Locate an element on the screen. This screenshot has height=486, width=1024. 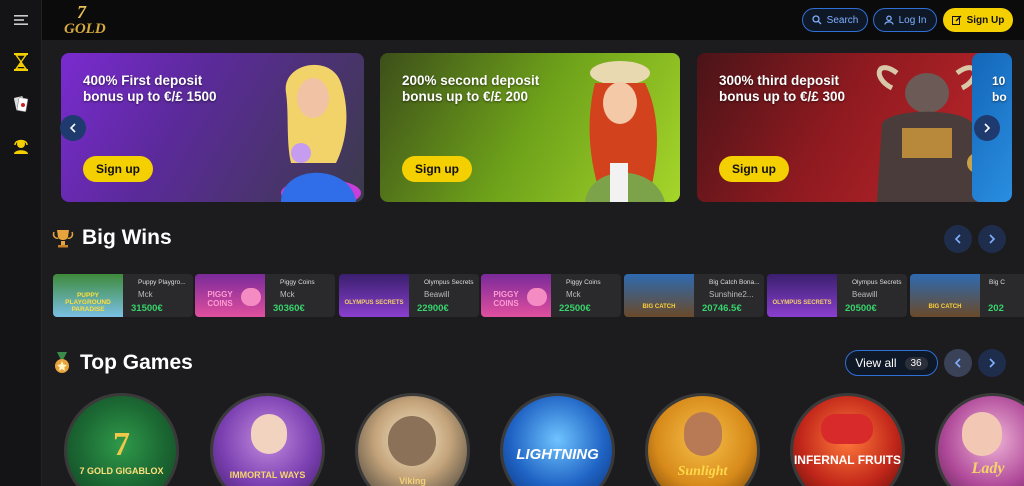
chevron-left-icon is located at coordinates (957, 239).